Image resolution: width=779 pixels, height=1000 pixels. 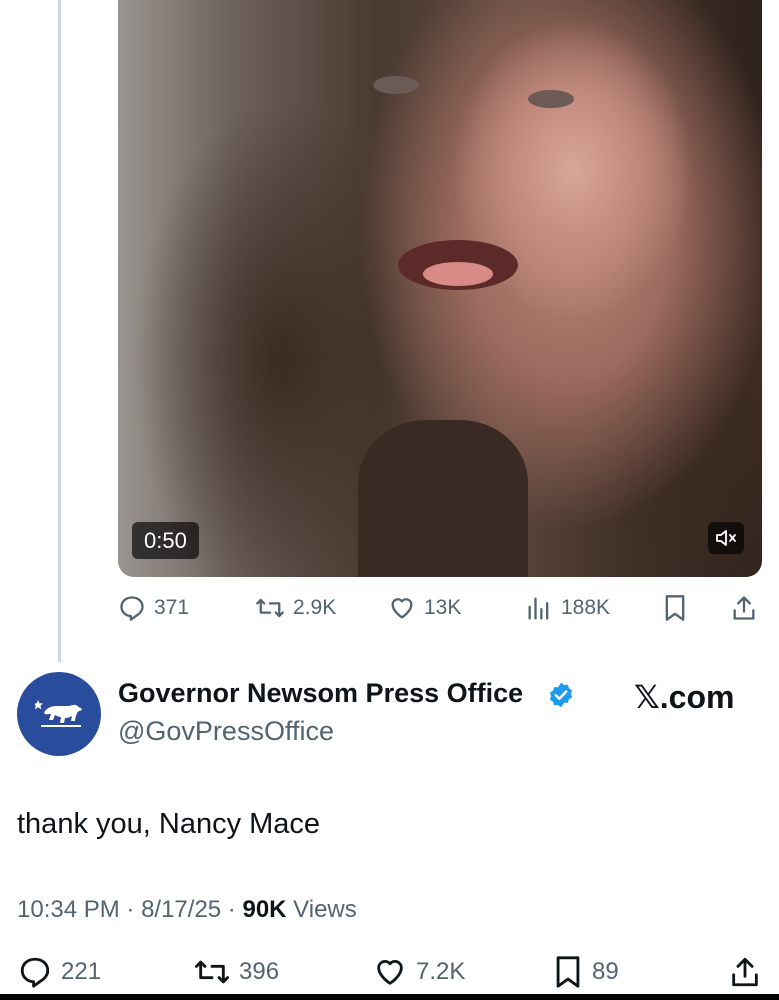 I want to click on post-time: 10:34 PM, so click(x=68, y=909).